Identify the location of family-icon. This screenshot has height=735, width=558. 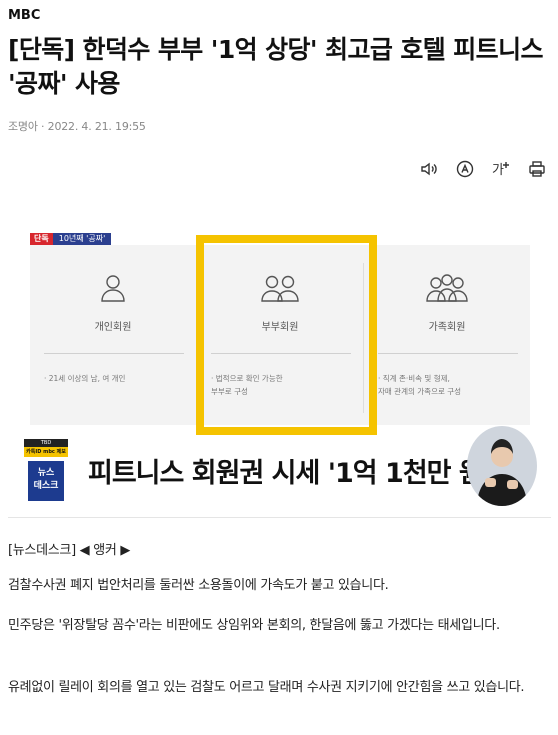
(447, 288).